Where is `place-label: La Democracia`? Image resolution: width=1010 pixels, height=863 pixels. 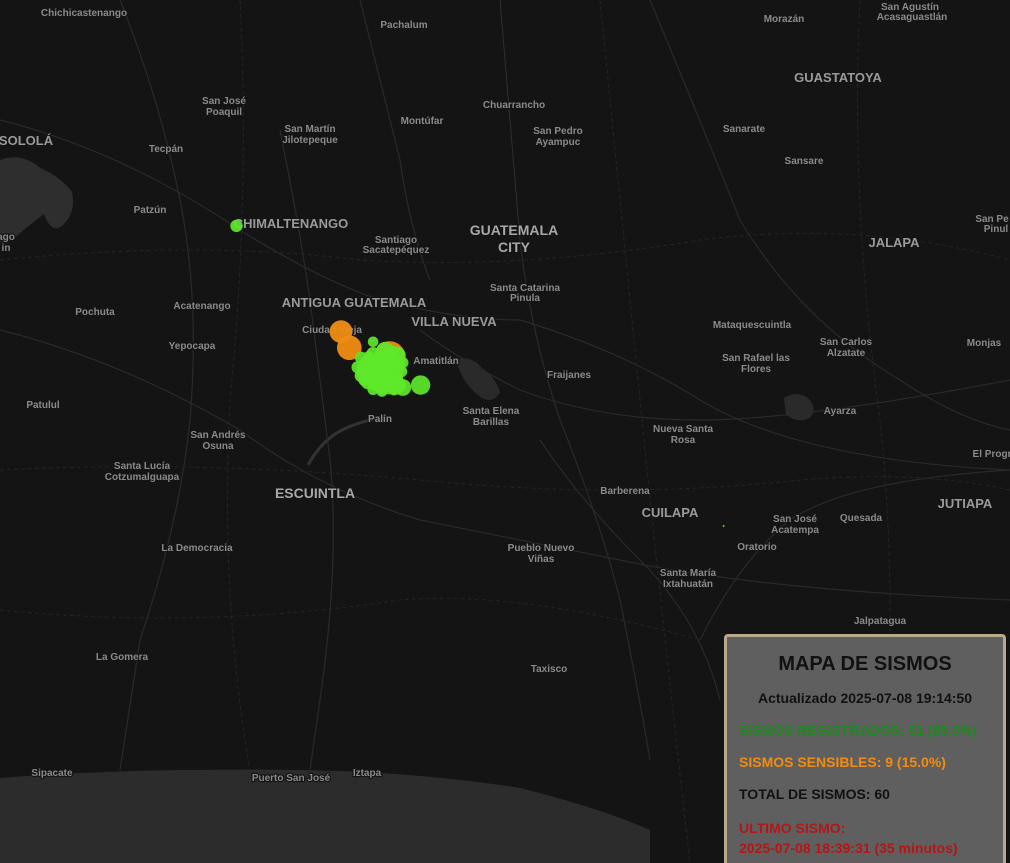
place-label: La Democracia is located at coordinates (197, 548).